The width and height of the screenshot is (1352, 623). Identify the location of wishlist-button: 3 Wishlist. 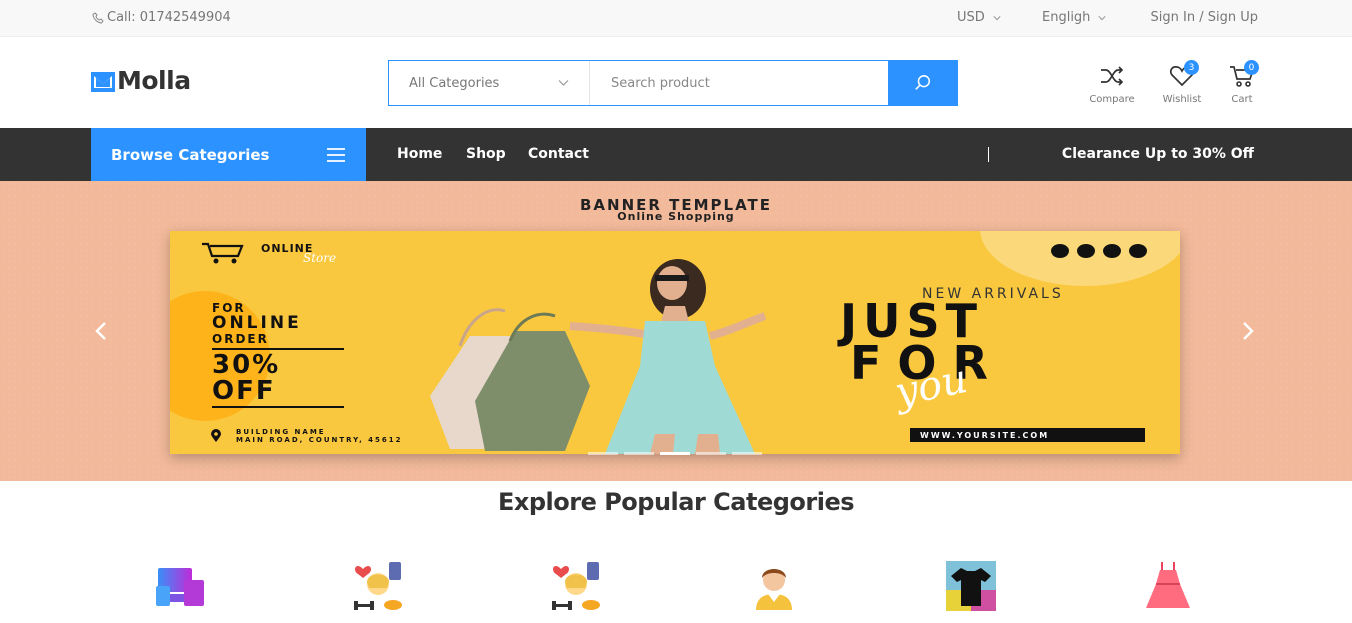
(1182, 82).